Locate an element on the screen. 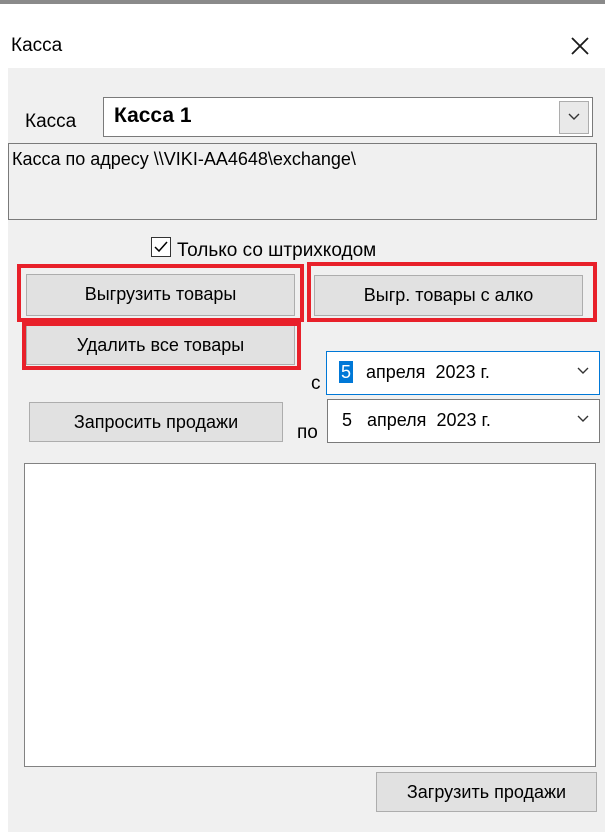 The width and height of the screenshot is (605, 832). delete-all-goods-button: Удалить все товары is located at coordinates (160, 345).